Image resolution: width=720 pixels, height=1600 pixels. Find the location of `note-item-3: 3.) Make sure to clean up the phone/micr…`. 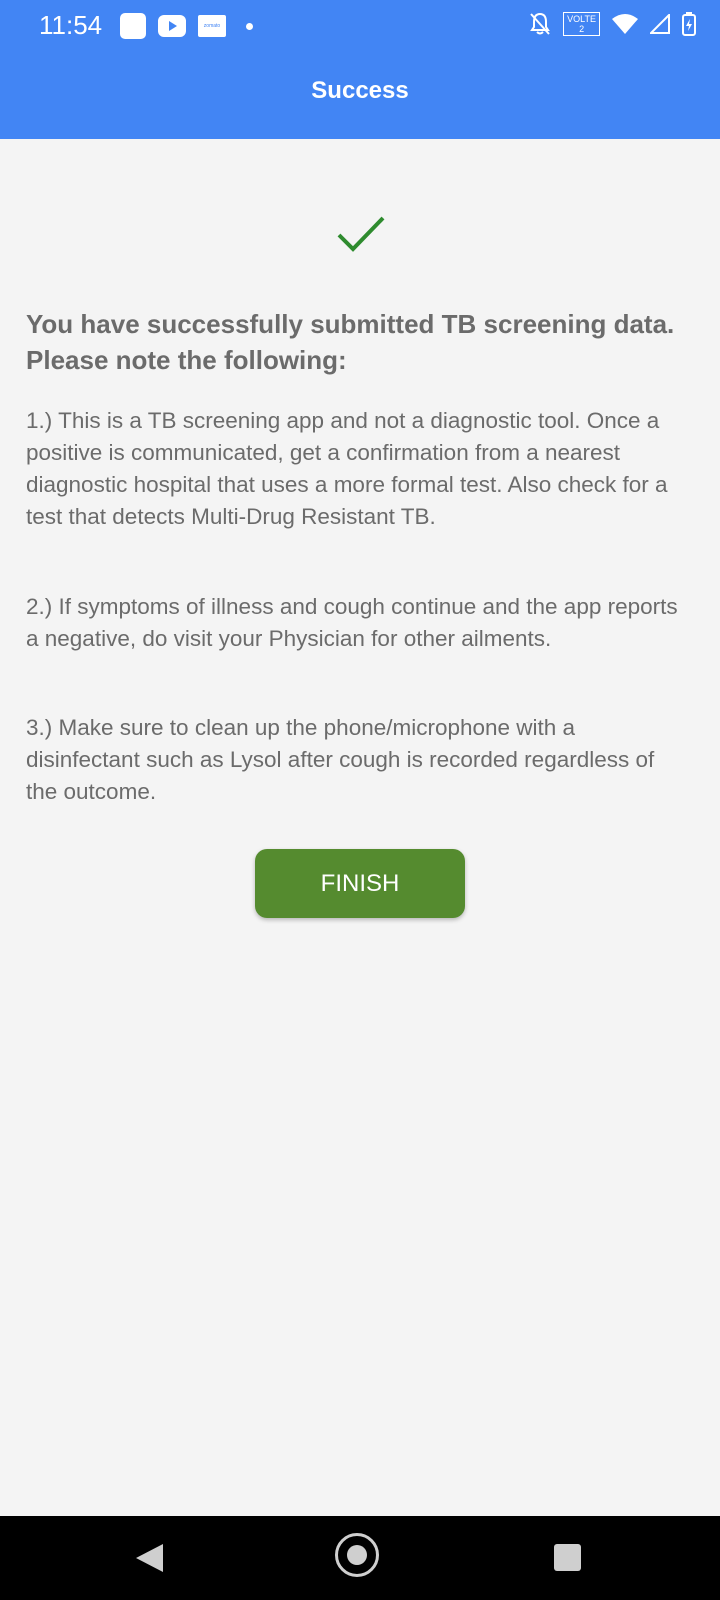

note-item-3: 3.) Make sure to clean up the phone/micr… is located at coordinates (340, 759).